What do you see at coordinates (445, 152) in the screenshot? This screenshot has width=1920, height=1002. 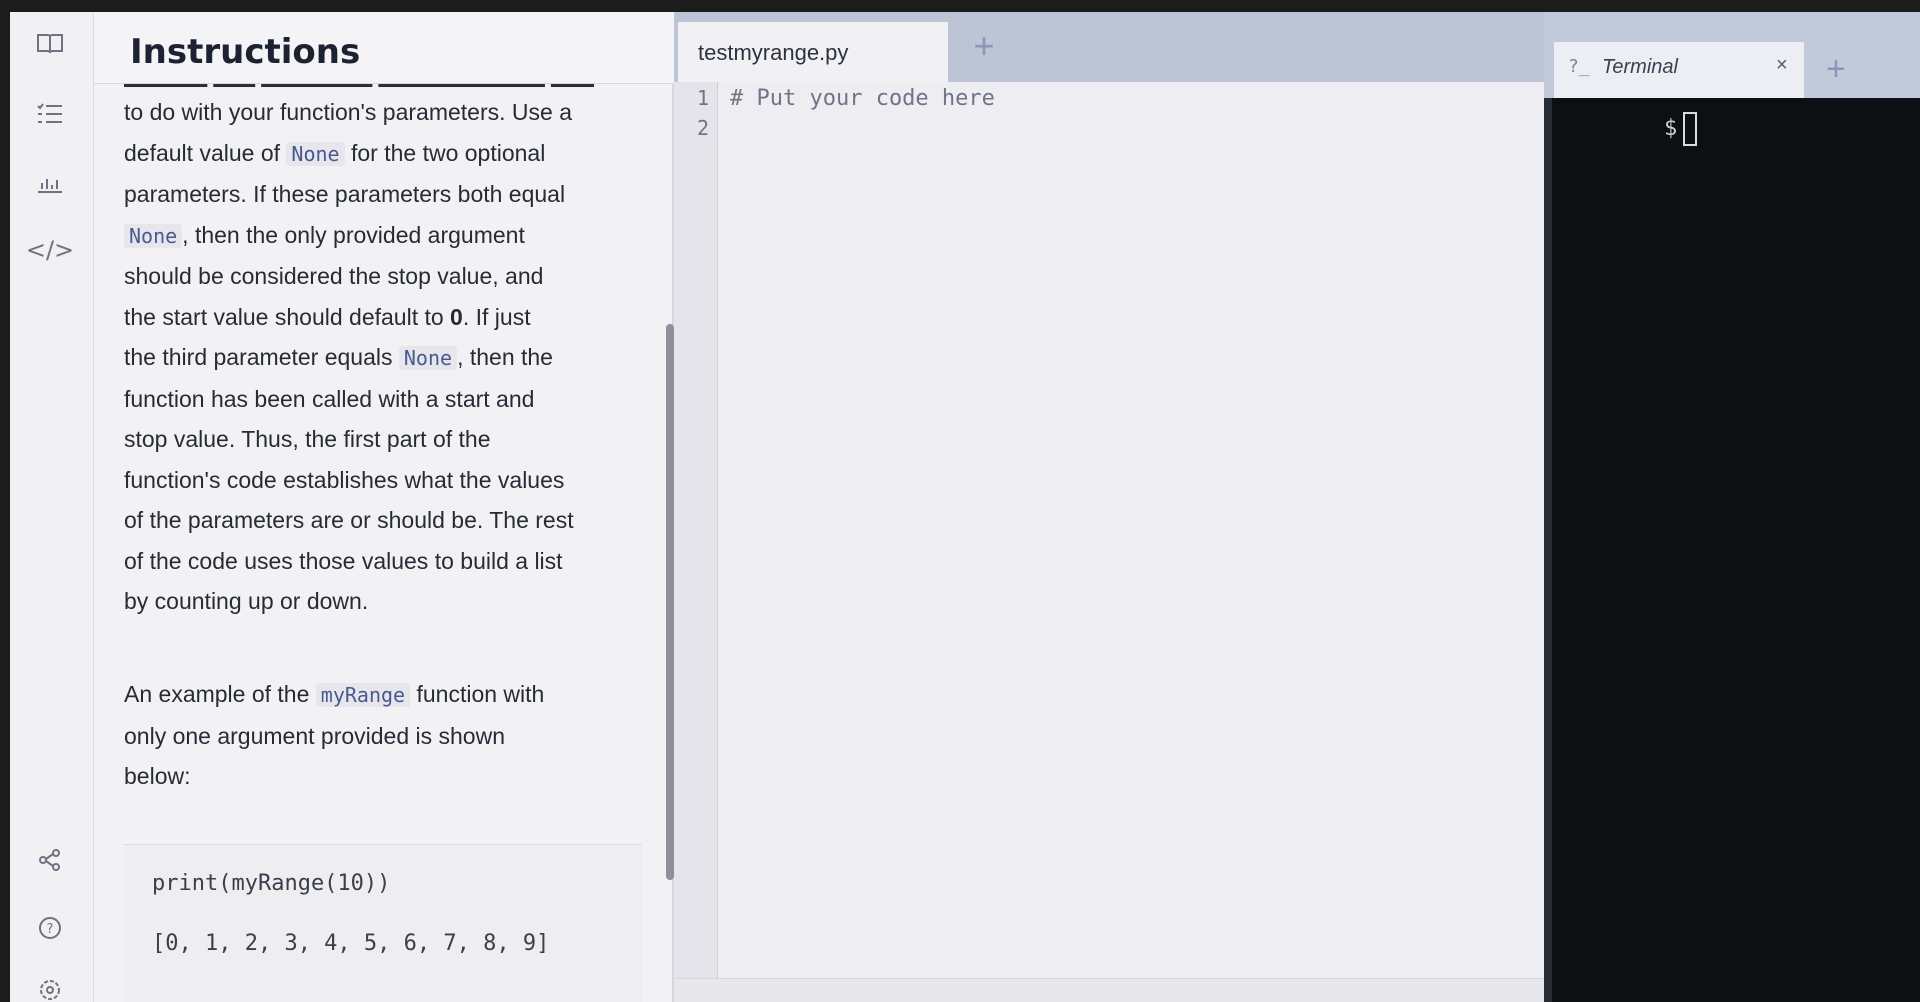 I see `text-span: for the two optional` at bounding box center [445, 152].